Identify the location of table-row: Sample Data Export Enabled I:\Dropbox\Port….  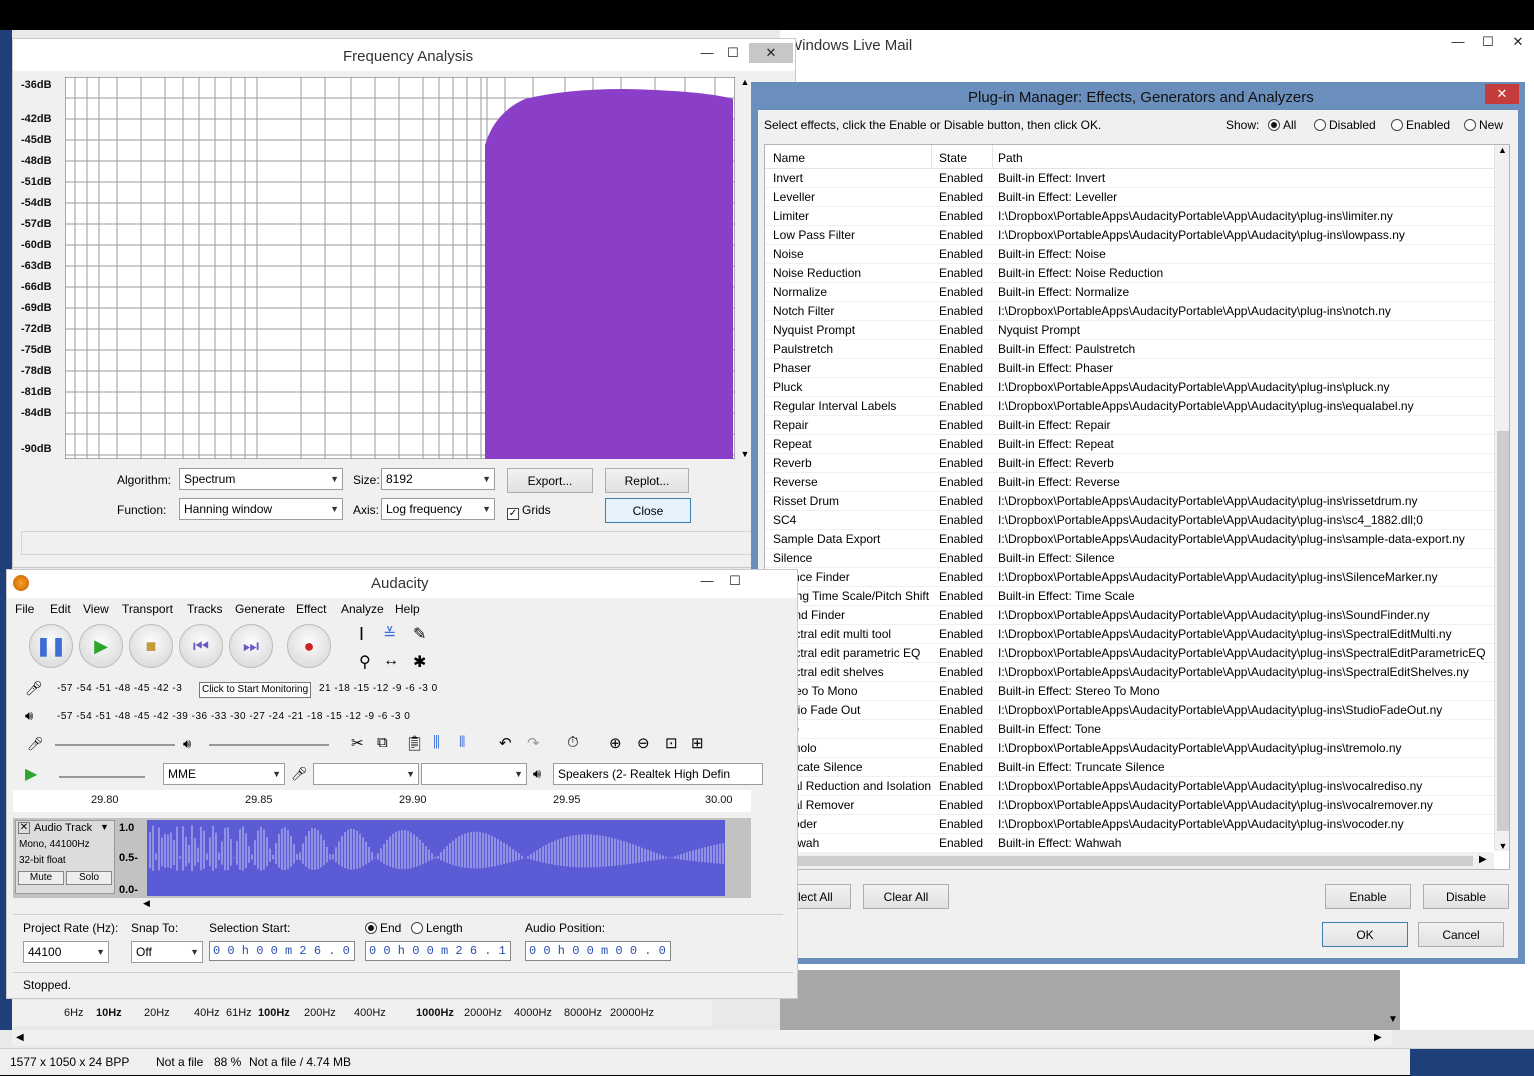
(1129, 539).